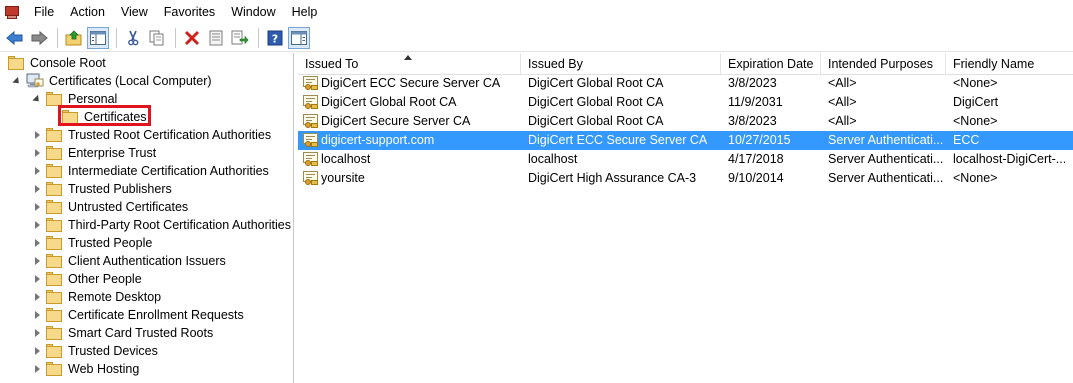 Image resolution: width=1073 pixels, height=383 pixels. I want to click on menu-favorites: Favorites, so click(189, 12).